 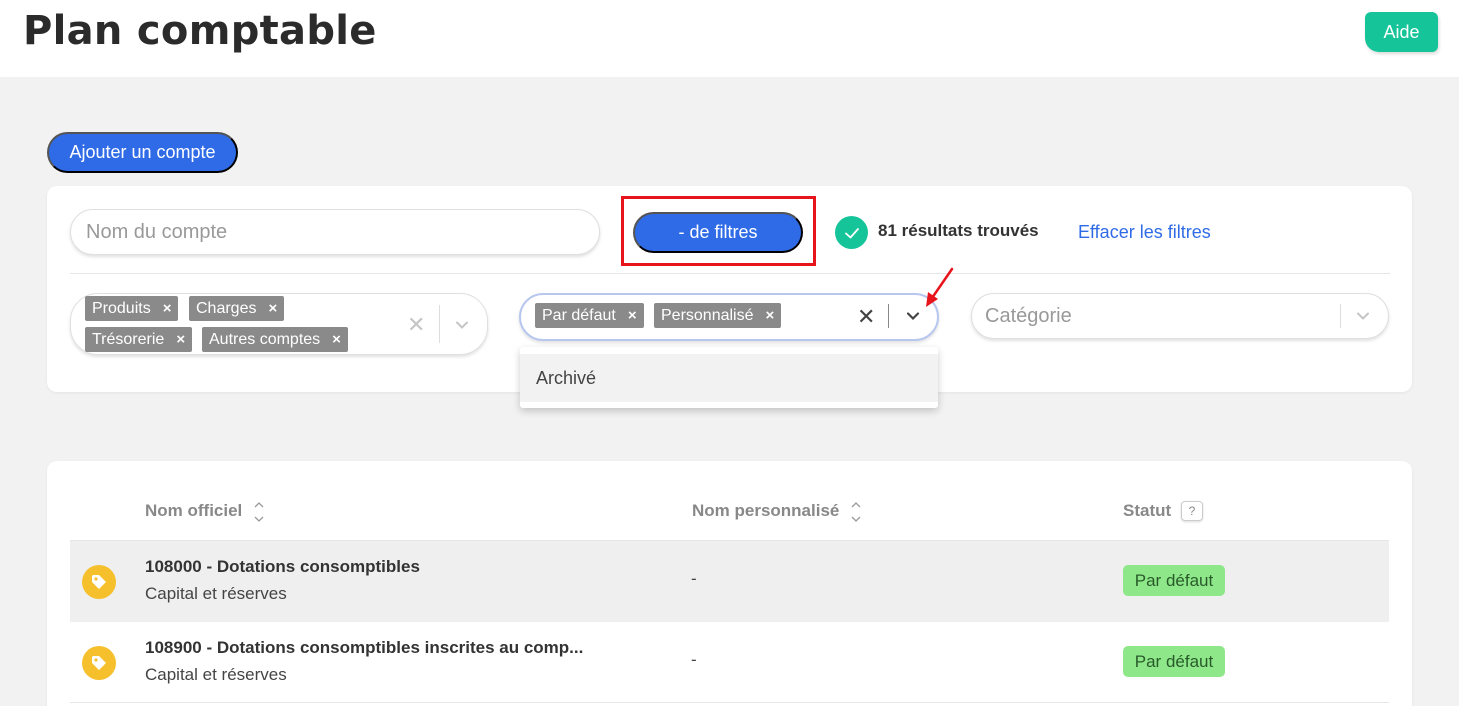 What do you see at coordinates (1401, 32) in the screenshot?
I see `help-button: Aide` at bounding box center [1401, 32].